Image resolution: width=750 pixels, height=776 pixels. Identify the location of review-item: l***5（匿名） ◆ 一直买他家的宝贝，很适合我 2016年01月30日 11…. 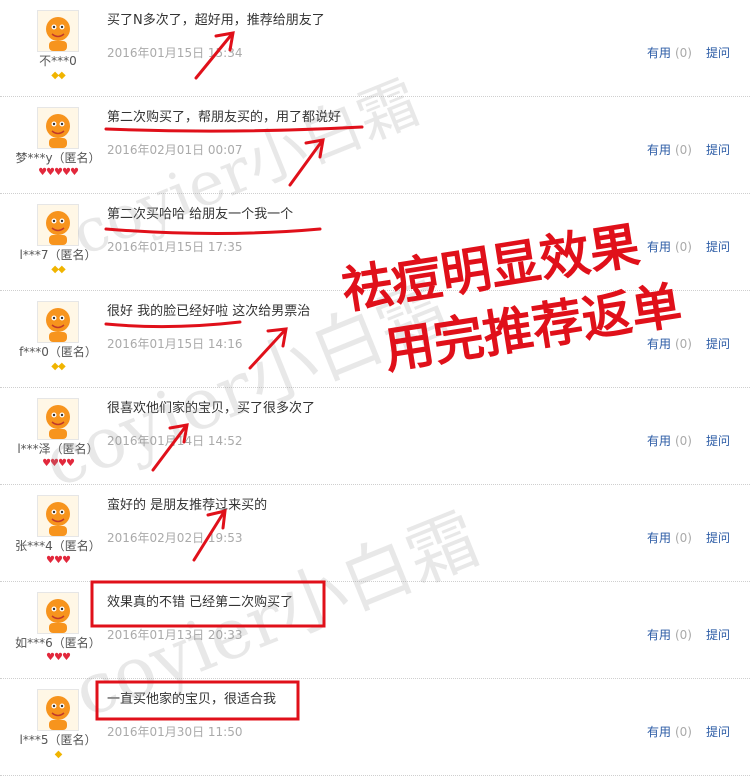
(375, 727).